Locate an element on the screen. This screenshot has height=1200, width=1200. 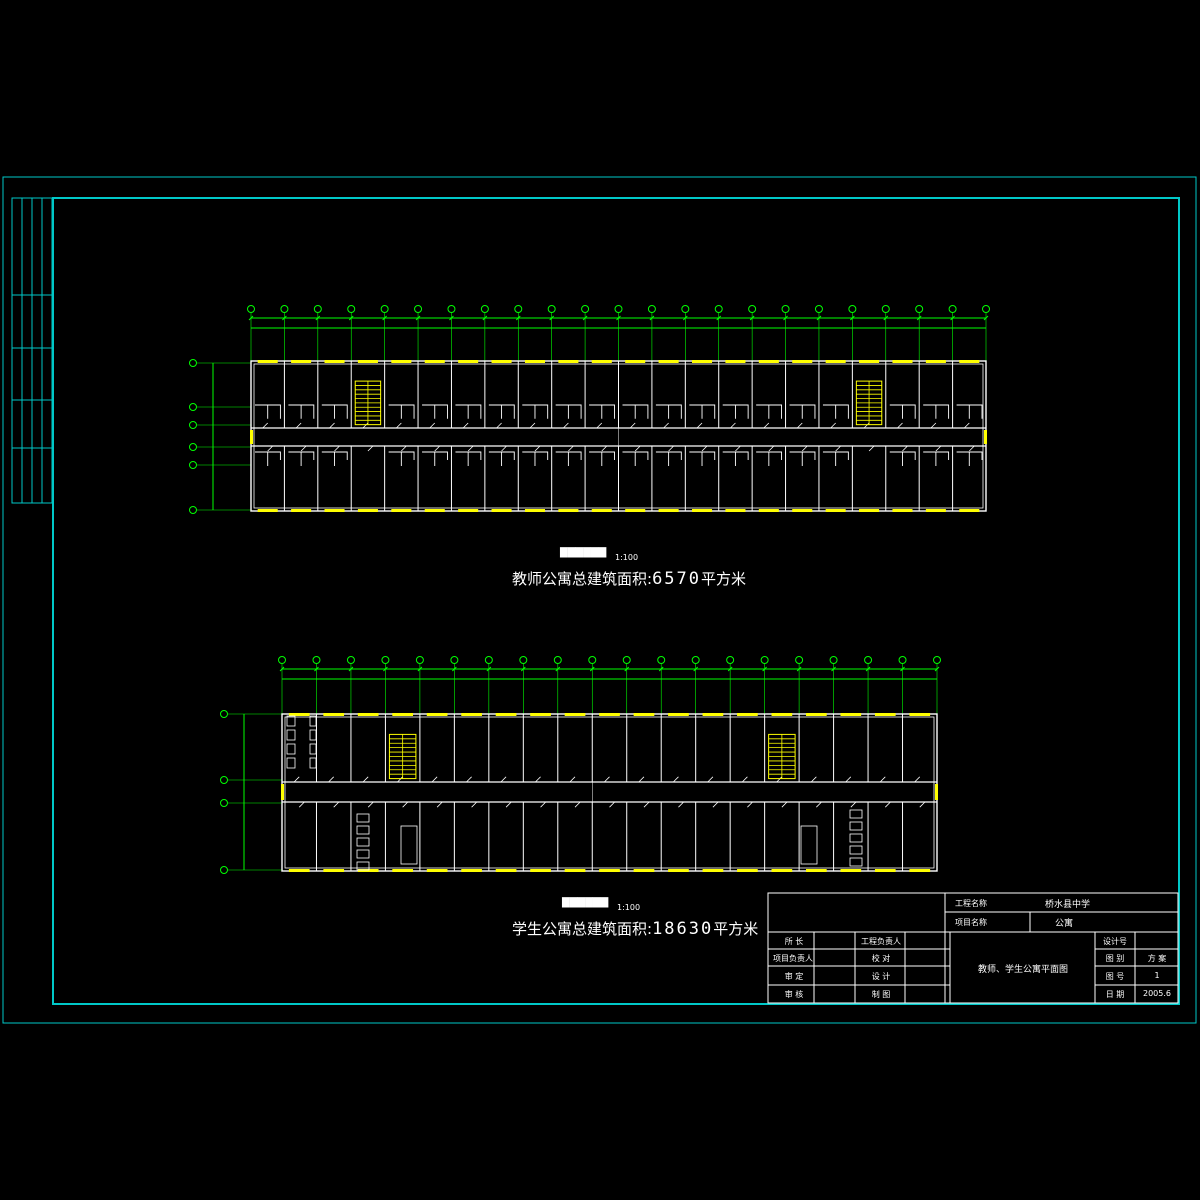
inner-wall is located at coordinates (609, 792).